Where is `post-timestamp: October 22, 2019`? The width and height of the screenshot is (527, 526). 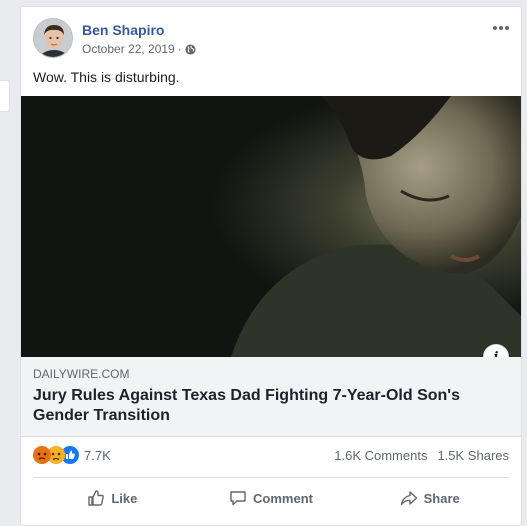 post-timestamp: October 22, 2019 is located at coordinates (128, 49).